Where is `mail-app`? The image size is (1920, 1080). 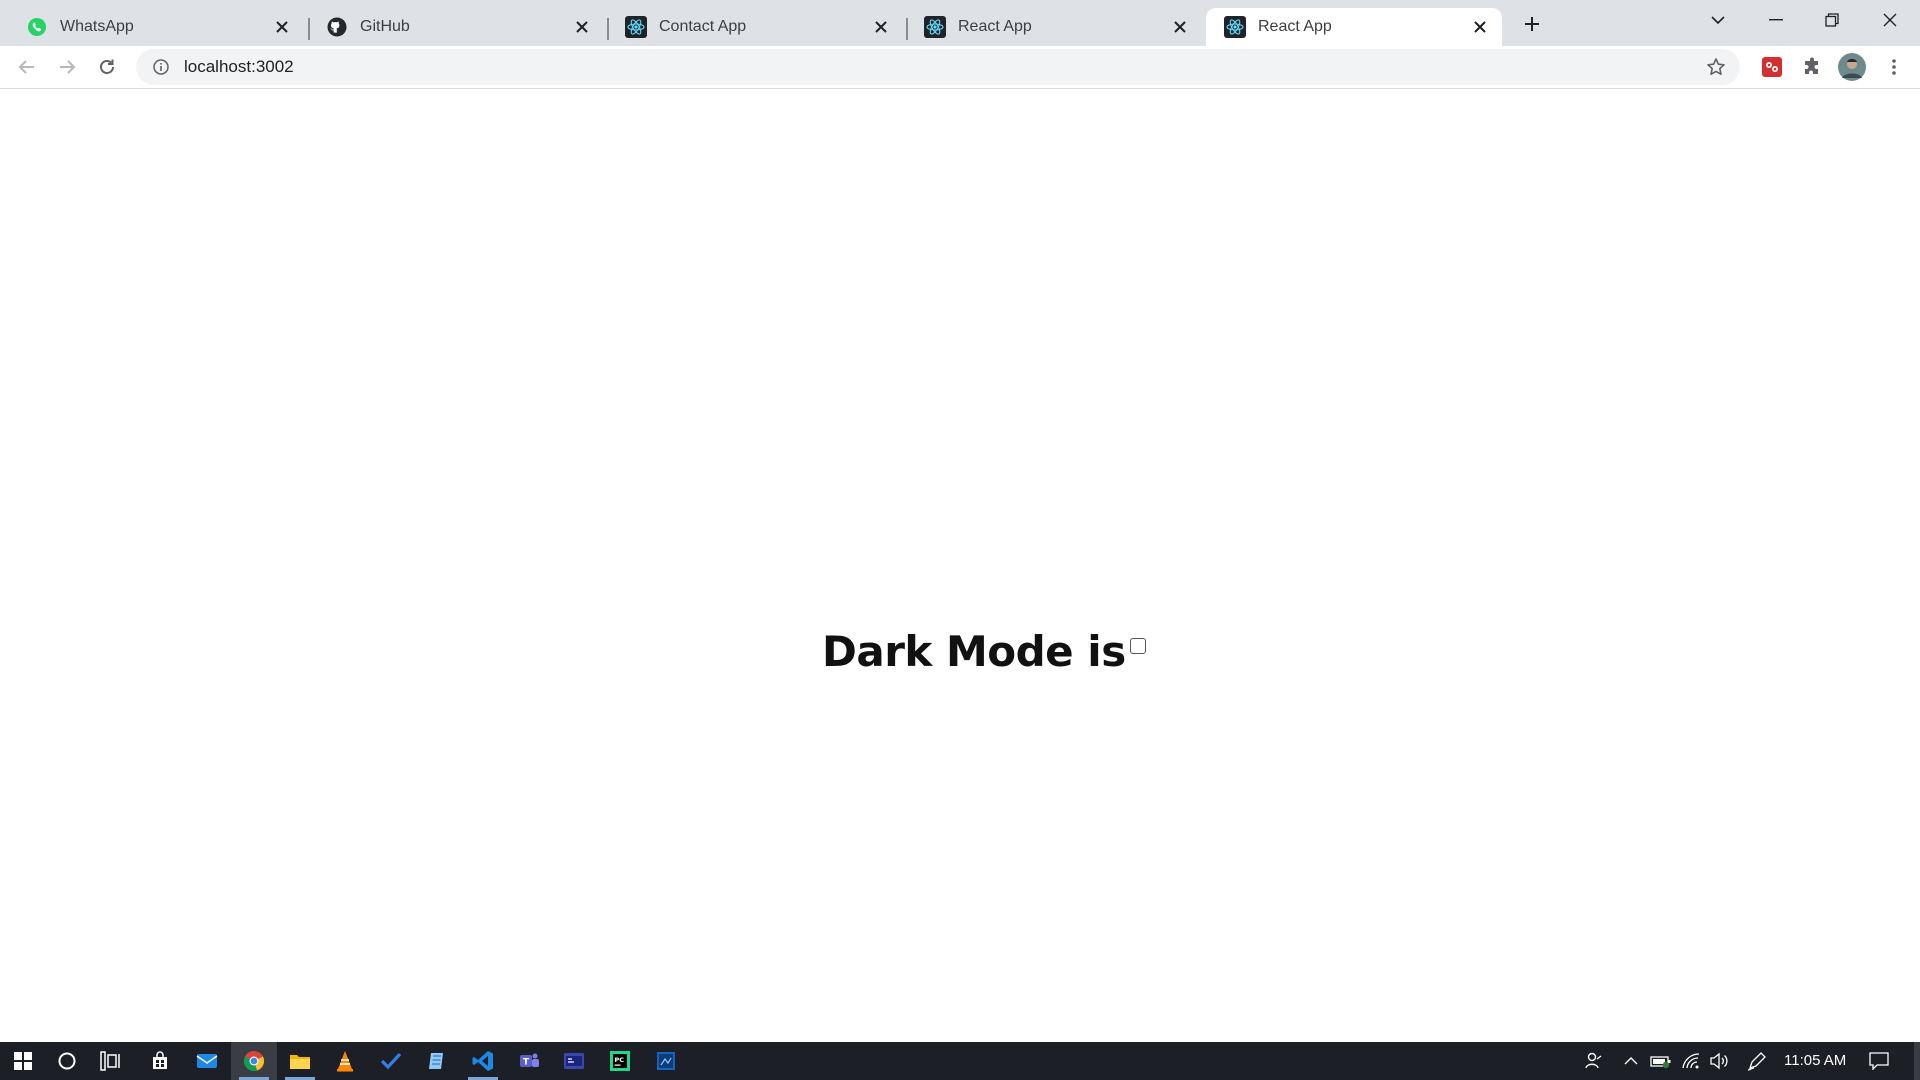 mail-app is located at coordinates (207, 1061).